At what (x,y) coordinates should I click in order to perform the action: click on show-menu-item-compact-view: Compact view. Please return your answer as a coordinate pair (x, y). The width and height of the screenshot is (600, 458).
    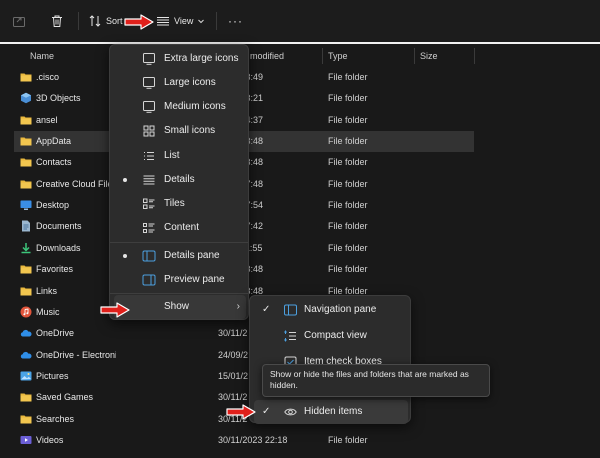
    Looking at the image, I should click on (331, 336).